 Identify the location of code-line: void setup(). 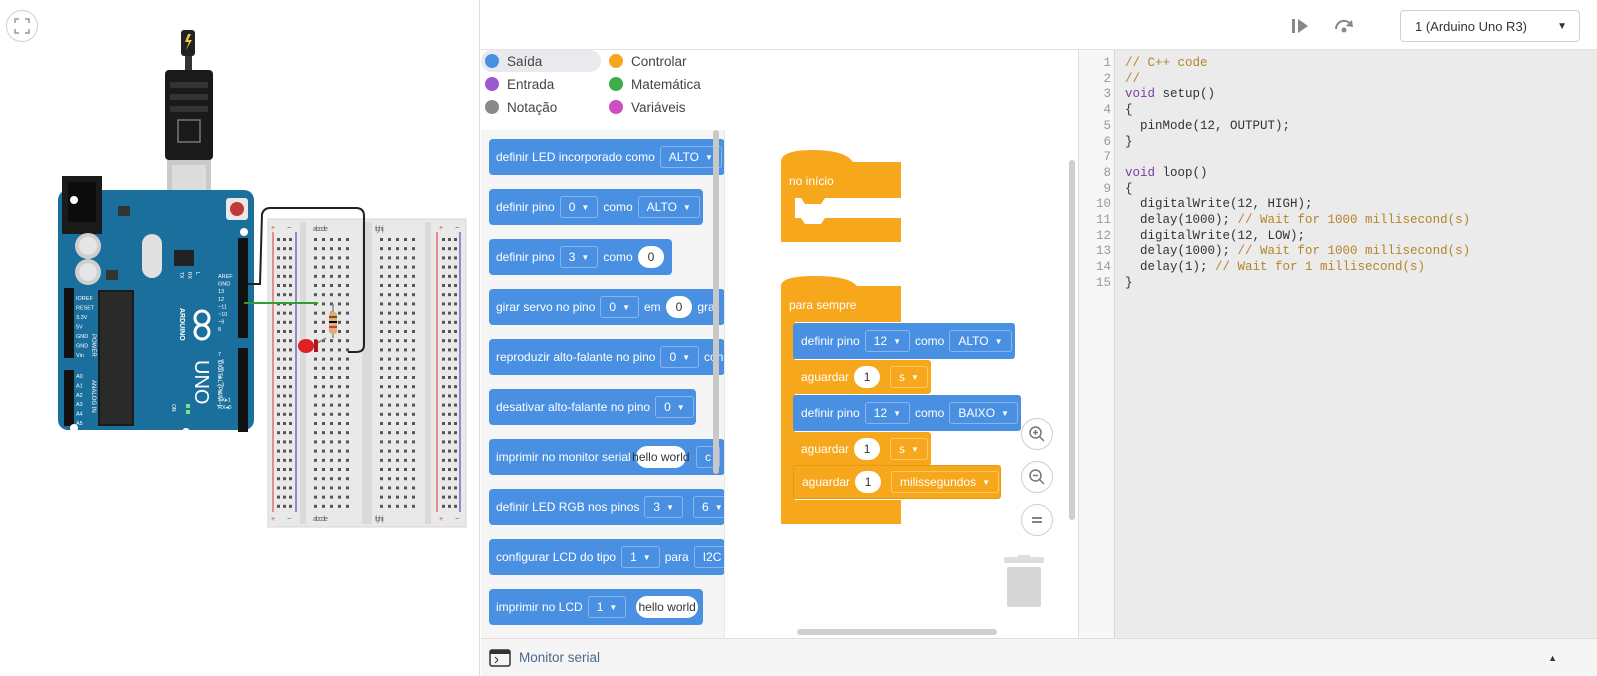
(1170, 95).